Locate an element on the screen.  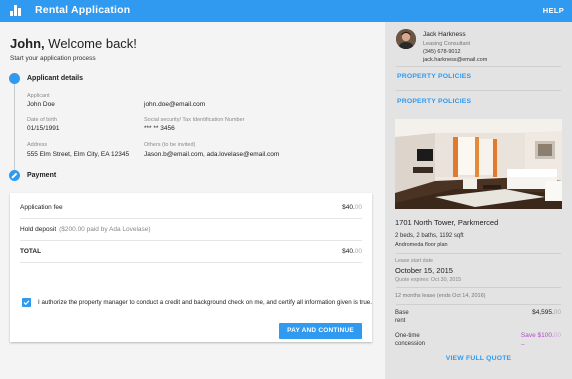
payment-row: Application fee $40.00 is located at coordinates (191, 208).